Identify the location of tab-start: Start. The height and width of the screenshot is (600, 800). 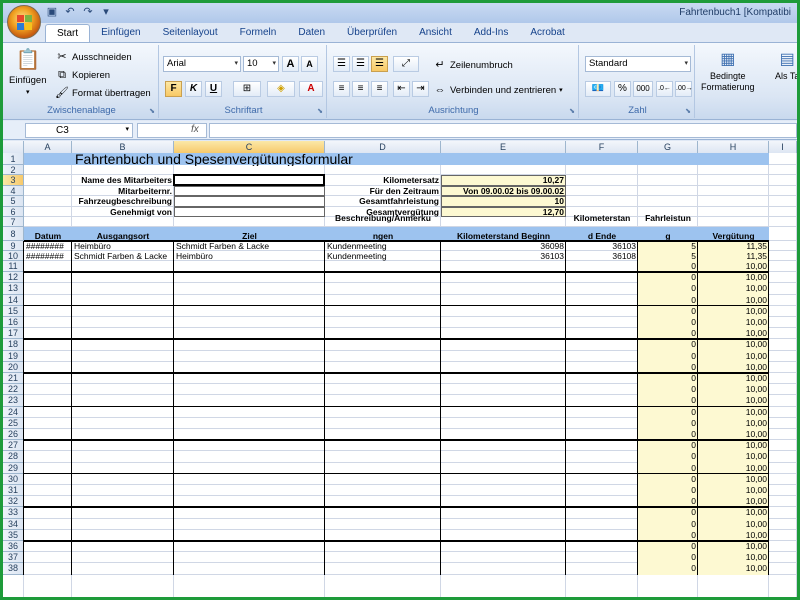
(68, 33).